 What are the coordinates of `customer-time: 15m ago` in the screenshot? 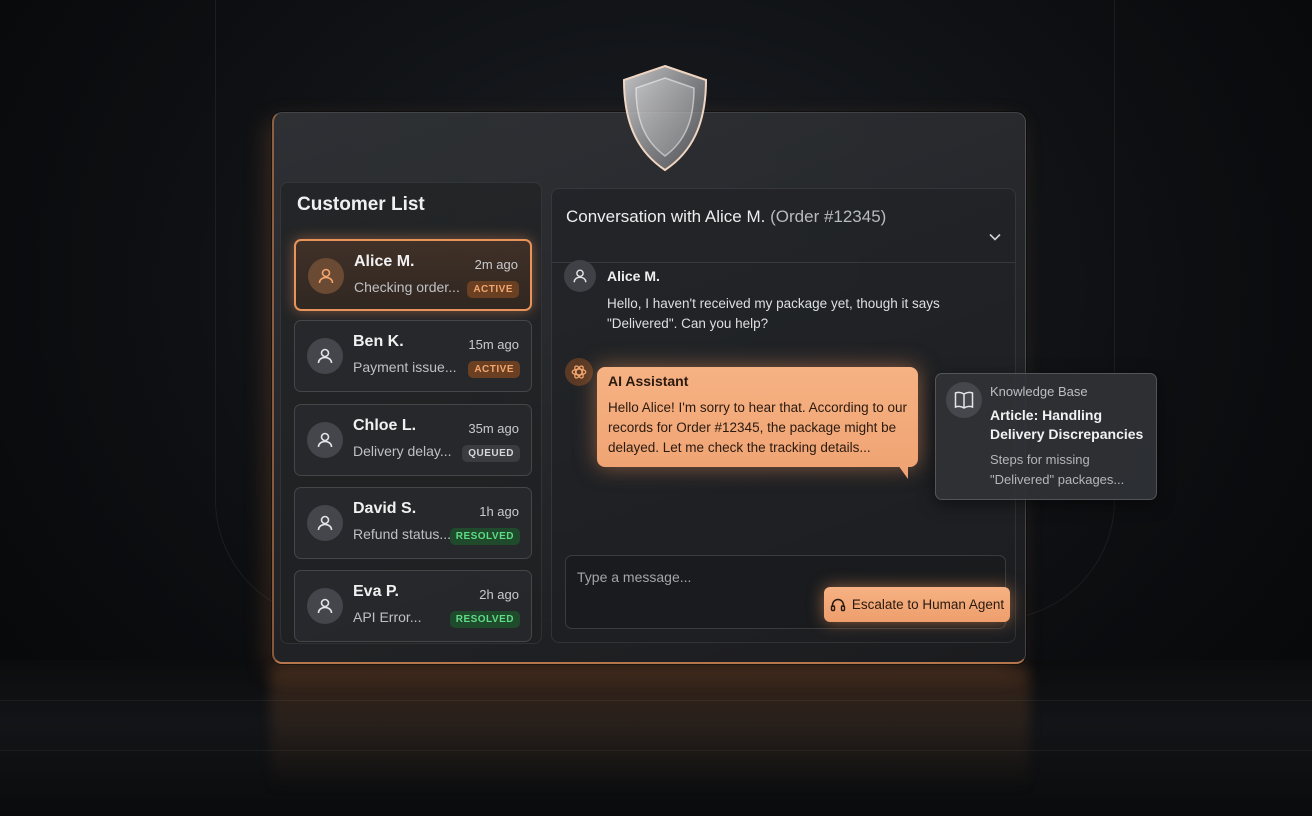 It's located at (493, 344).